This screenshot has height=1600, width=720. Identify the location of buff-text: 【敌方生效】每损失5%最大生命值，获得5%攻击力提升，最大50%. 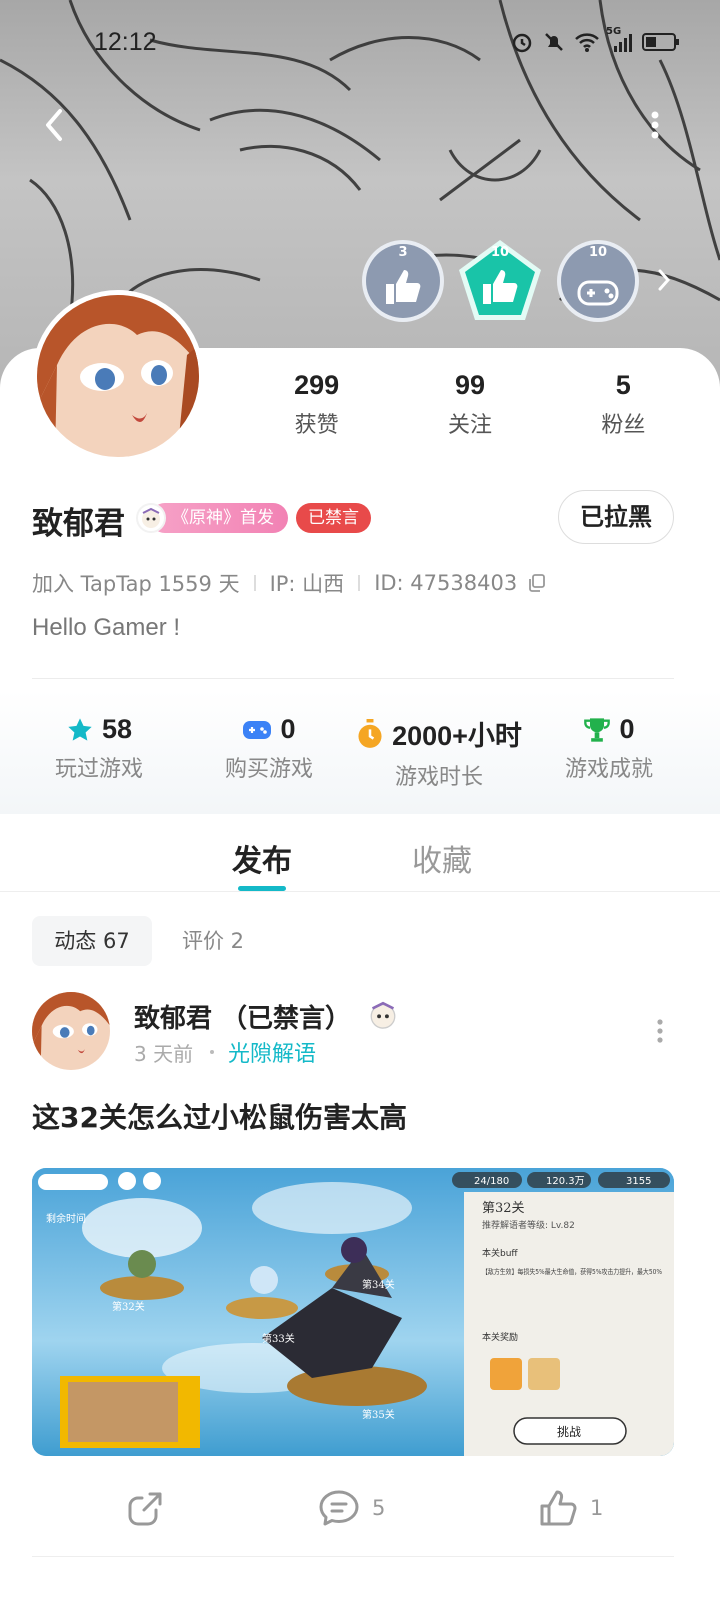
(572, 1271).